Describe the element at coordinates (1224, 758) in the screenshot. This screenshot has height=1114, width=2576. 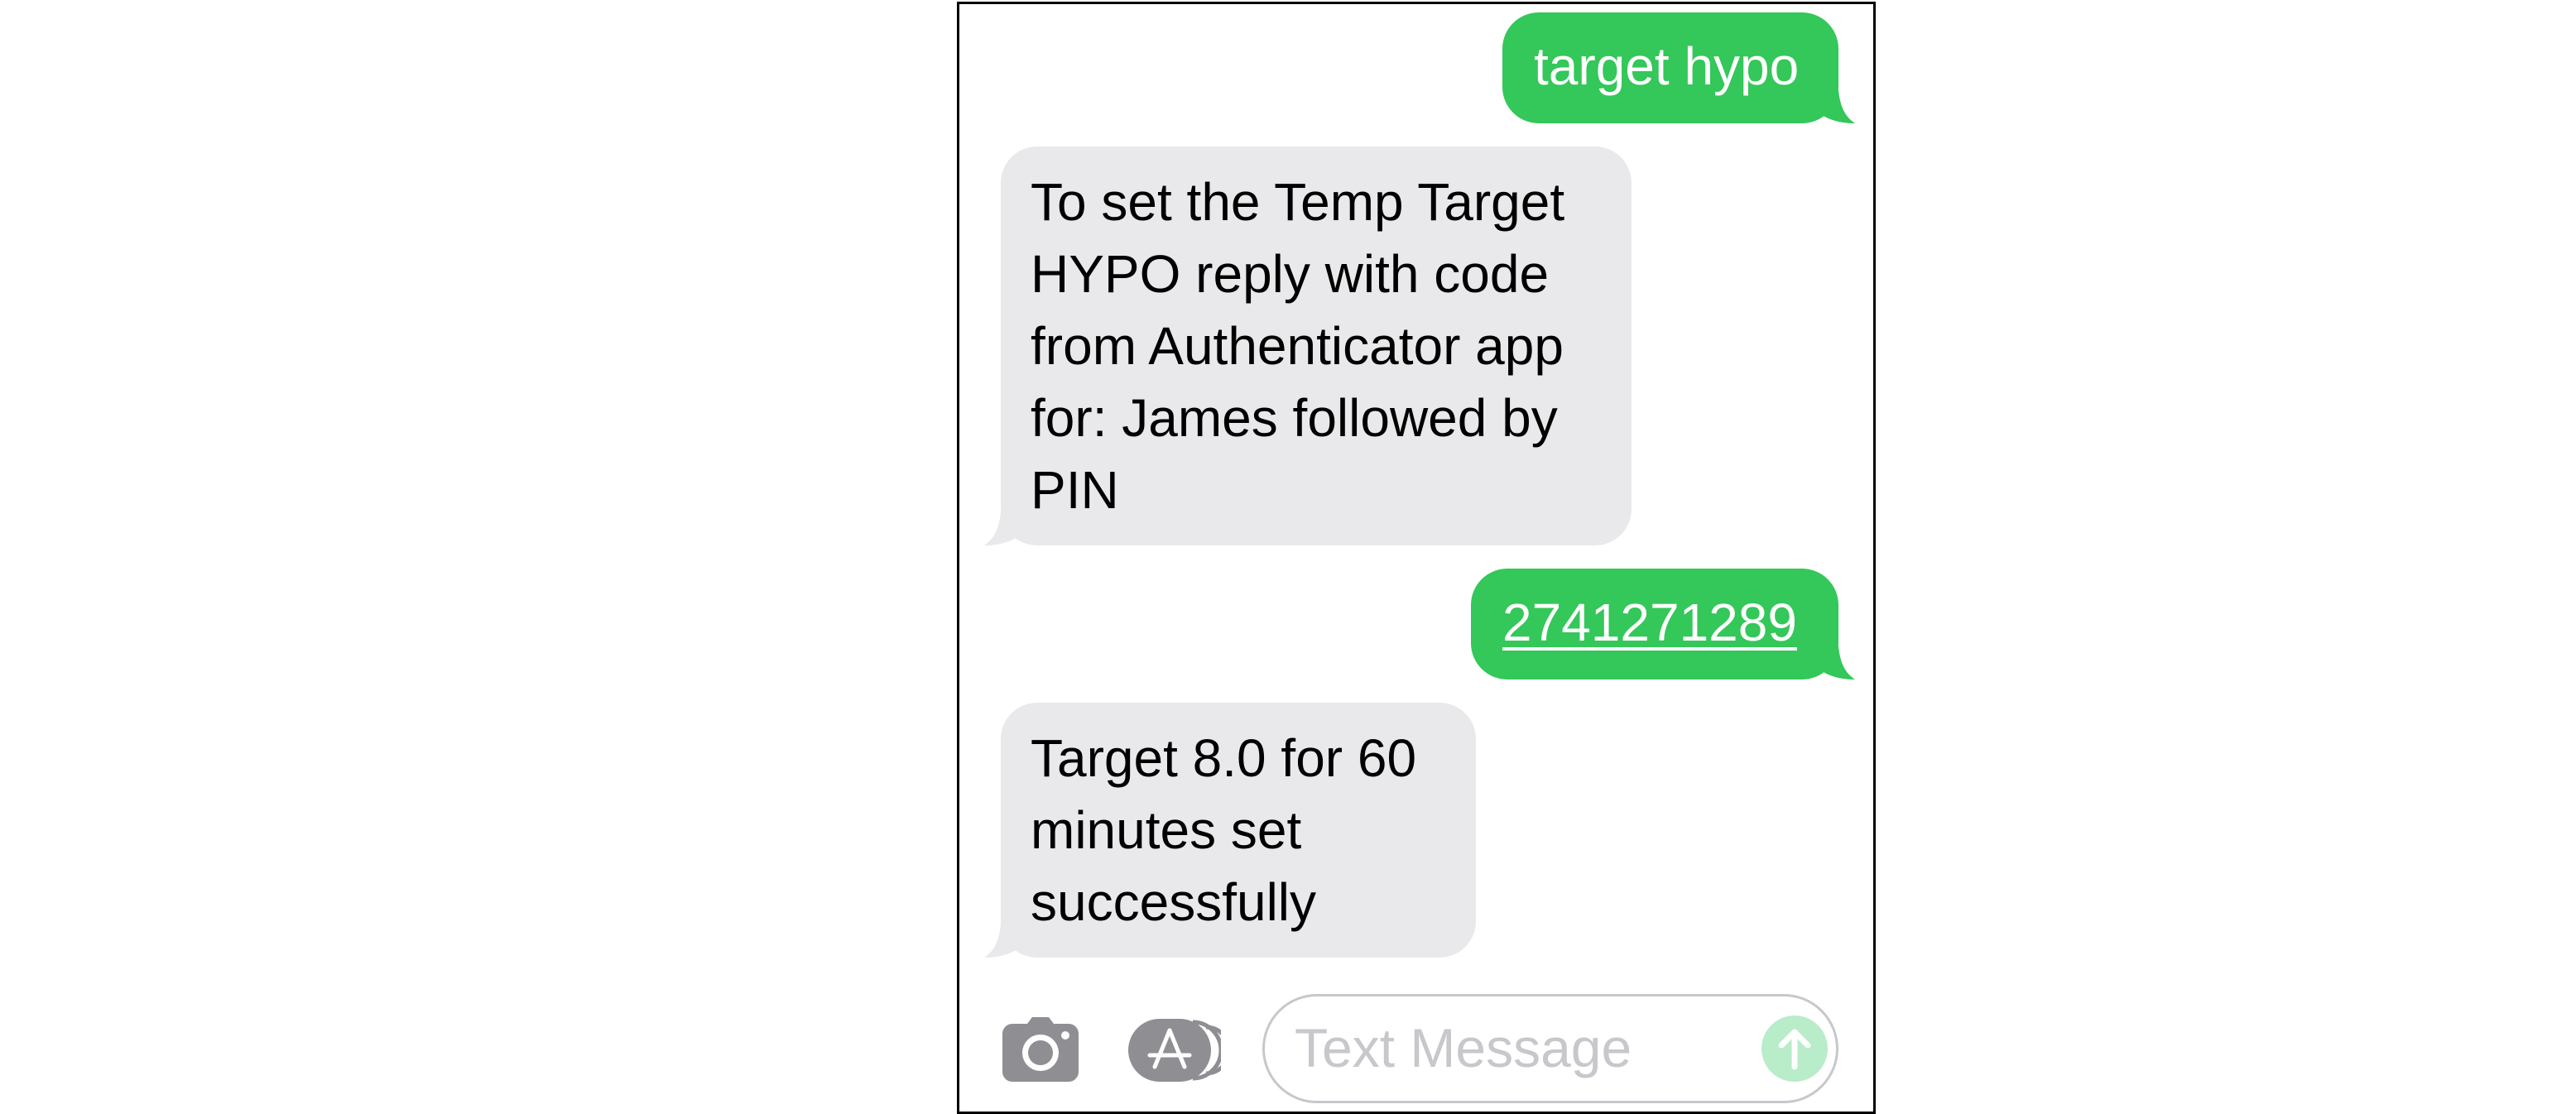
I see `message-line: Target 8.0 for 60` at that location.